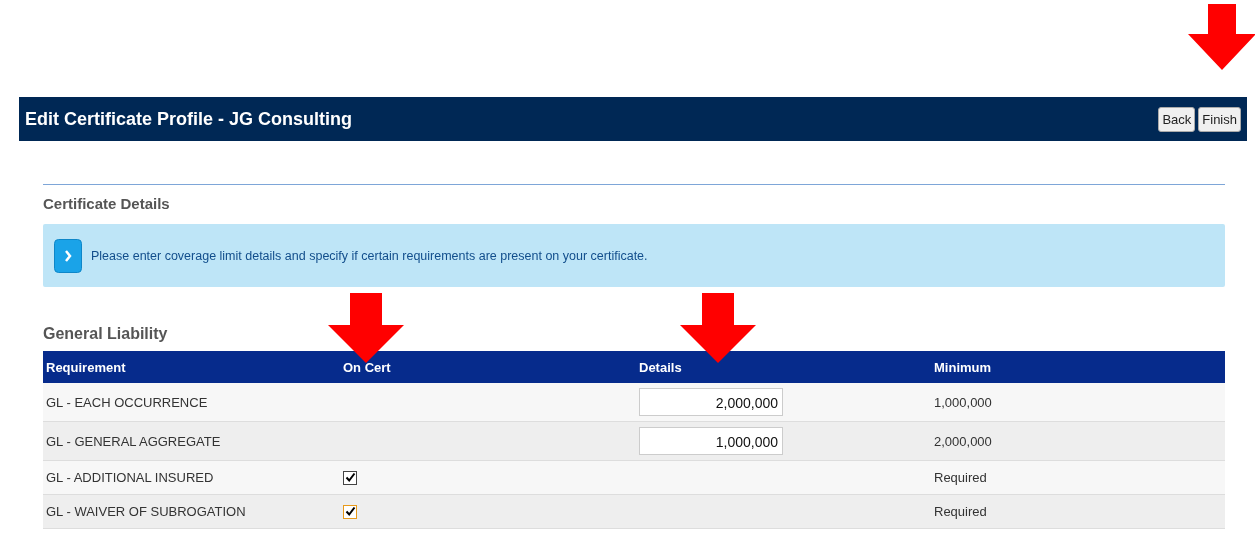 The width and height of the screenshot is (1255, 533). I want to click on column-header: Minimum, so click(963, 367).